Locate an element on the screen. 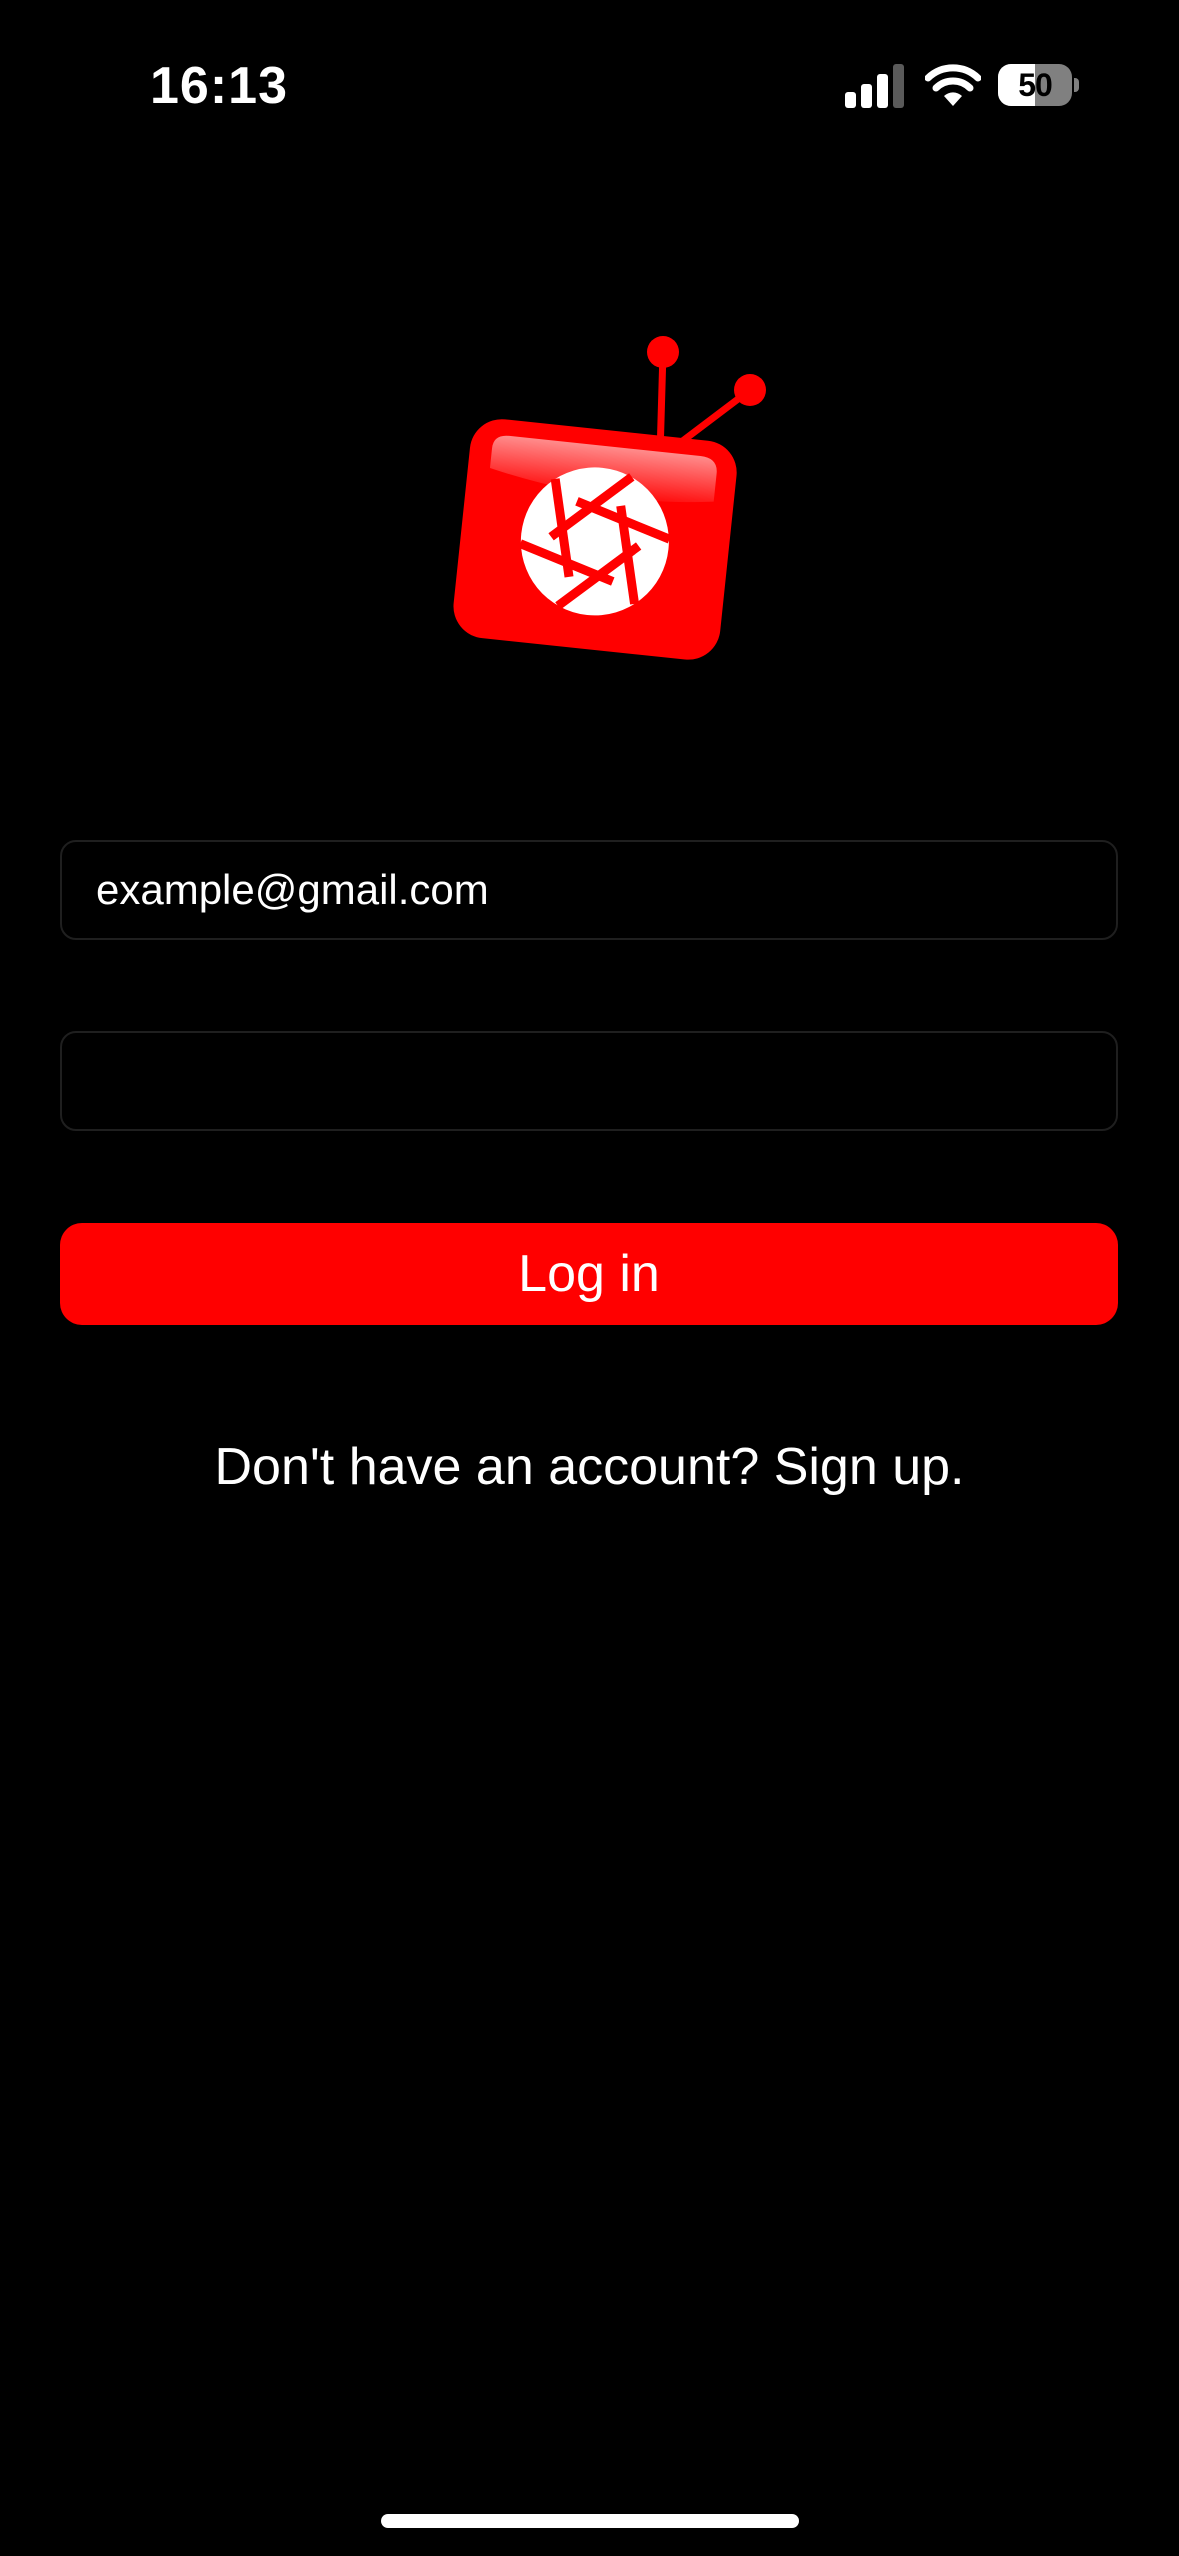 This screenshot has height=2556, width=1179. email-input is located at coordinates (589, 890).